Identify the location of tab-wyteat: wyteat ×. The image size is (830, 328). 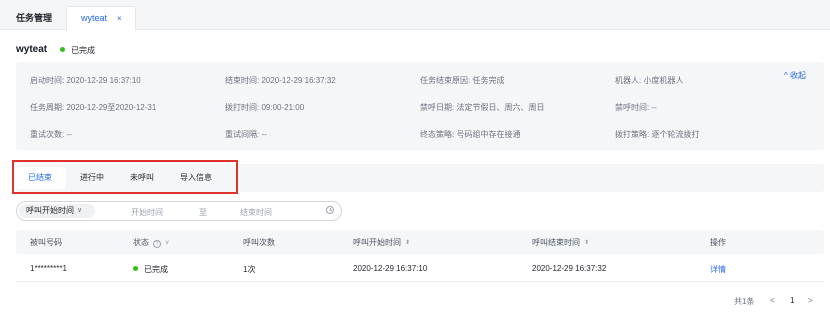
(101, 18).